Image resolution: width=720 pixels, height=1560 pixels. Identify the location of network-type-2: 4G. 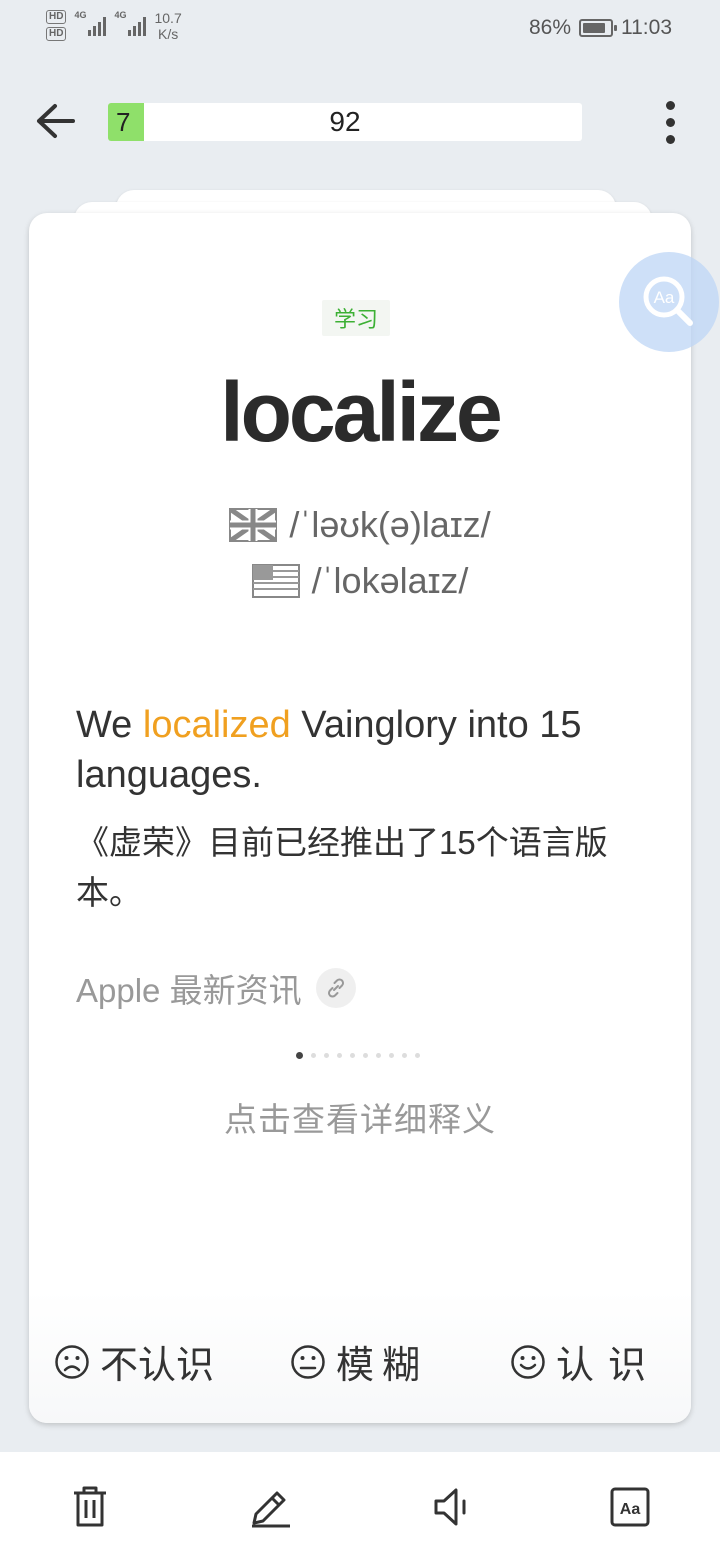
(120, 15).